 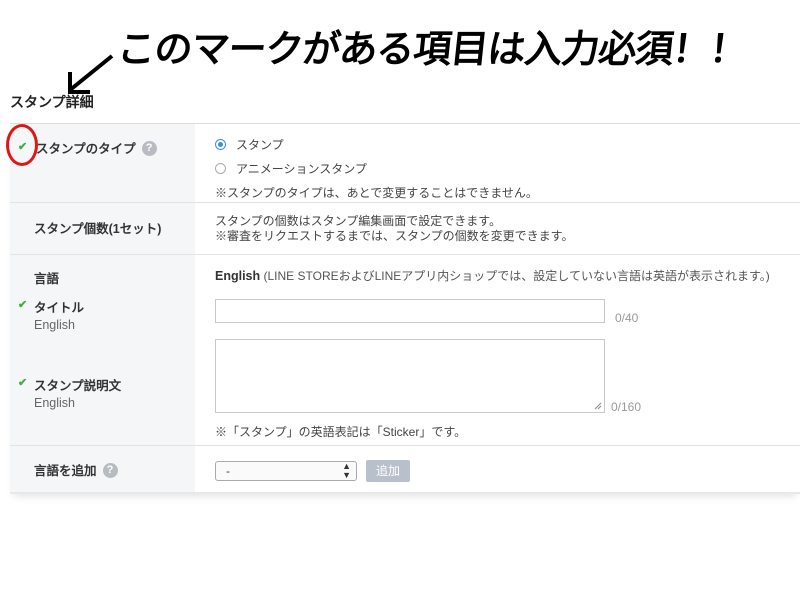 What do you see at coordinates (98, 229) in the screenshot?
I see `sticker-count-label: スタンプ個数(1セット)` at bounding box center [98, 229].